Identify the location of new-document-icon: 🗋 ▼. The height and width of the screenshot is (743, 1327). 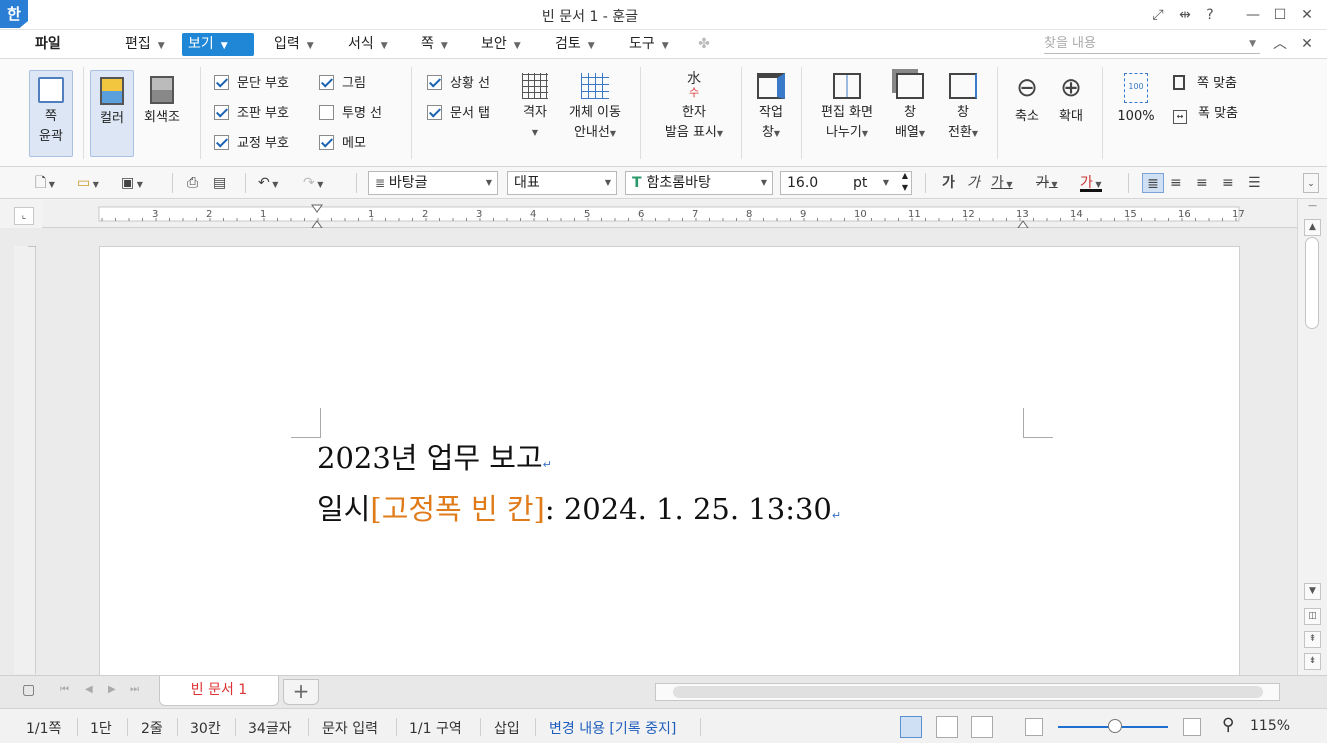
(45, 183).